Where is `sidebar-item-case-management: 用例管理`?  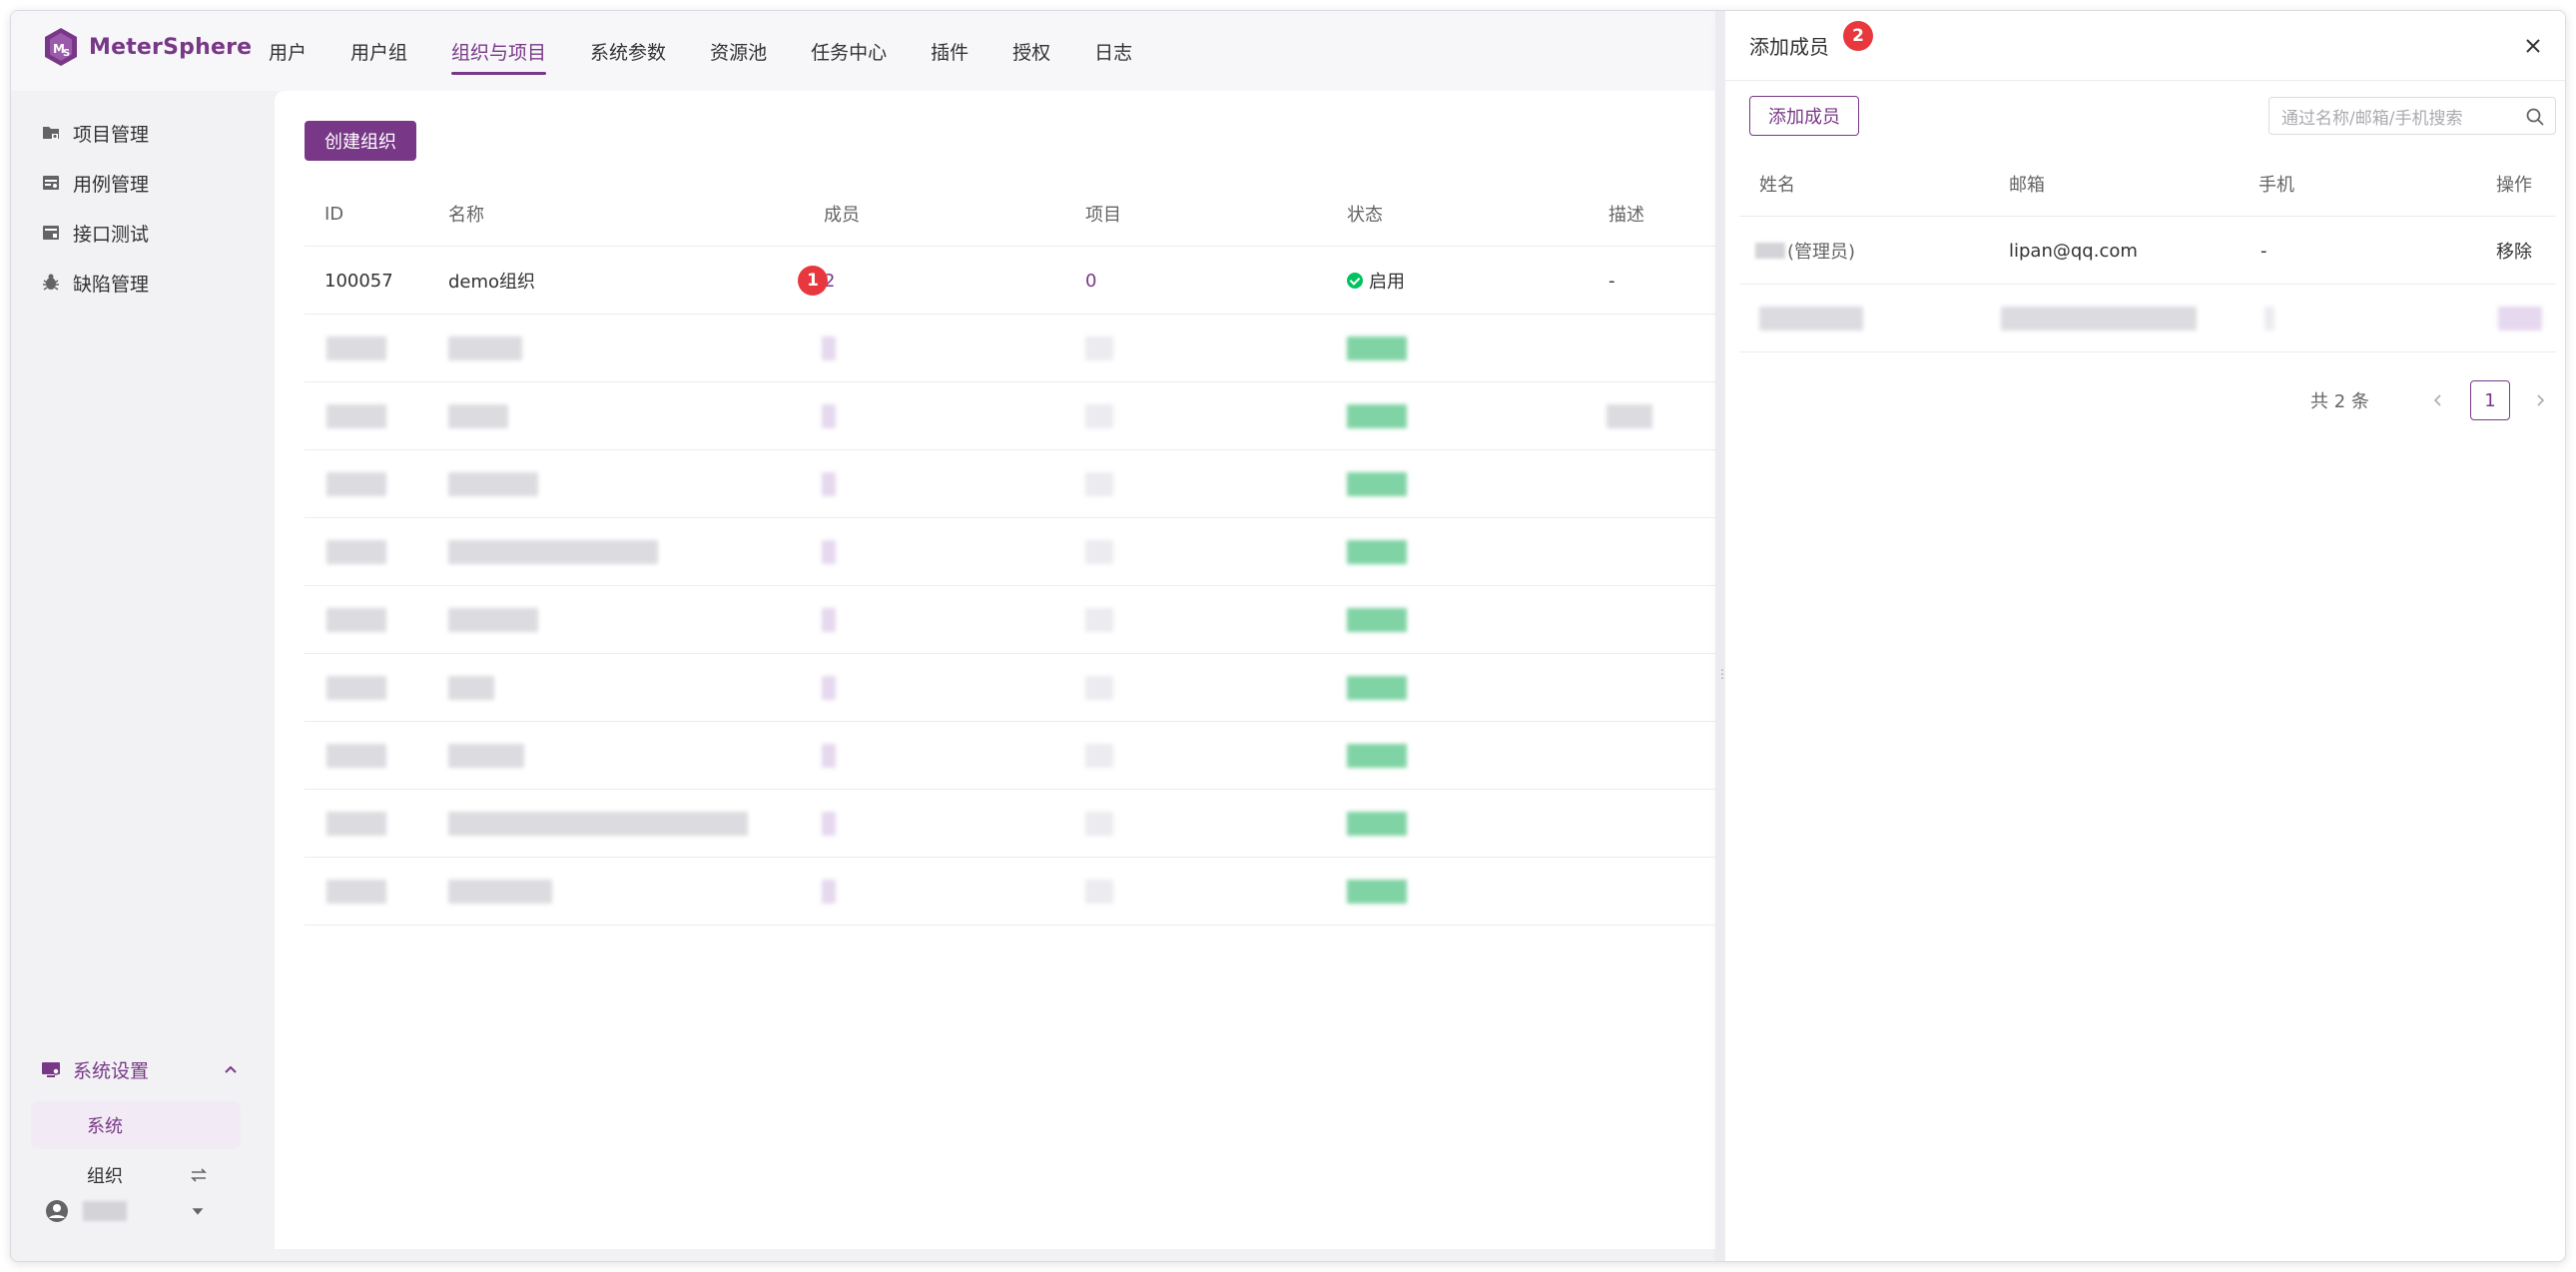
sidebar-item-case-management: 用例管理 is located at coordinates (95, 183).